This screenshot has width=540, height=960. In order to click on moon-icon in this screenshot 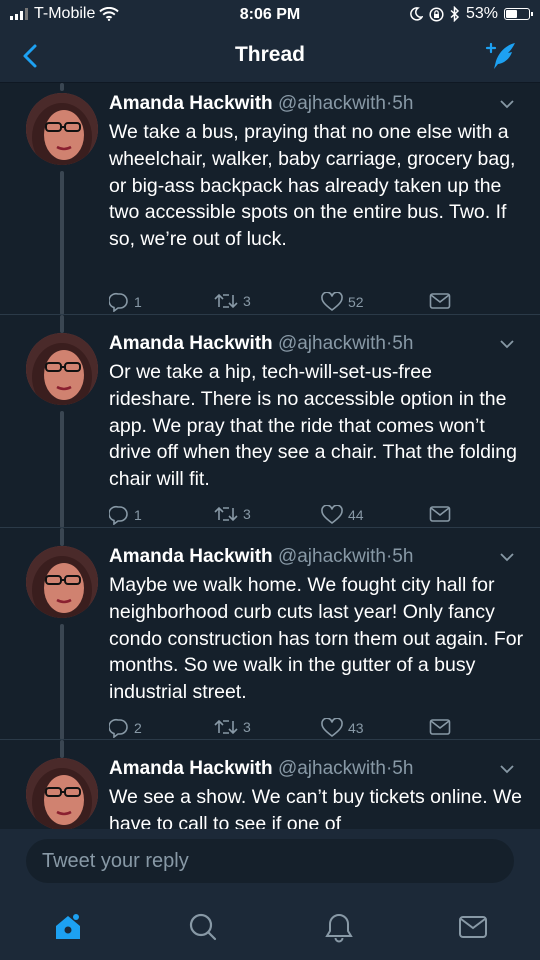, I will do `click(416, 14)`.